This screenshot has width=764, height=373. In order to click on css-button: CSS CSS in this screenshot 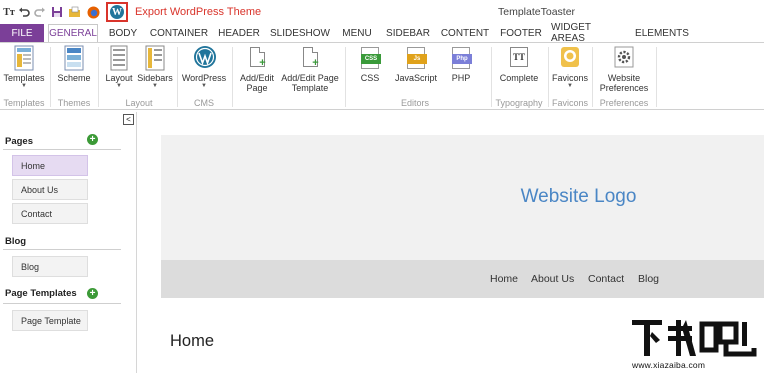, I will do `click(370, 64)`.